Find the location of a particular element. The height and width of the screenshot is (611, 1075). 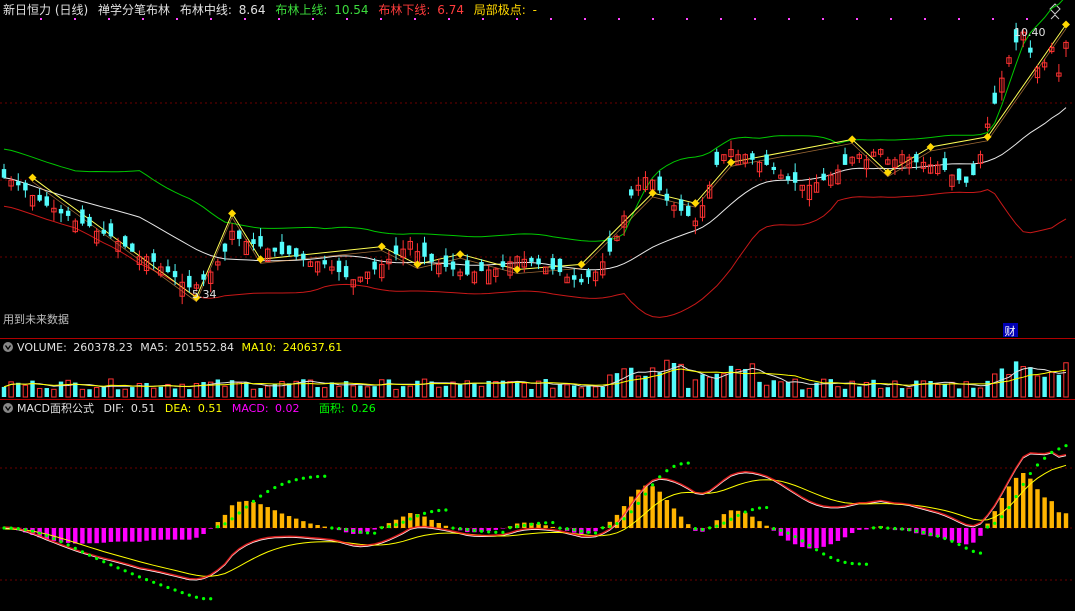

macd-label: MACD: is located at coordinates (250, 408).